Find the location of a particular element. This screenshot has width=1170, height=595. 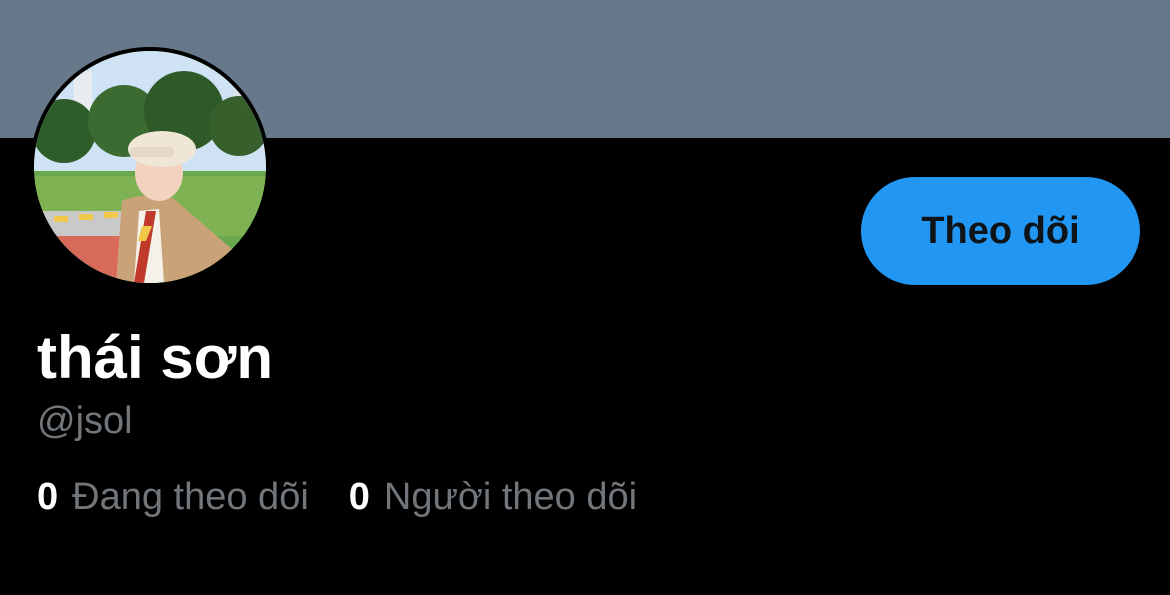

avatar is located at coordinates (150, 167).